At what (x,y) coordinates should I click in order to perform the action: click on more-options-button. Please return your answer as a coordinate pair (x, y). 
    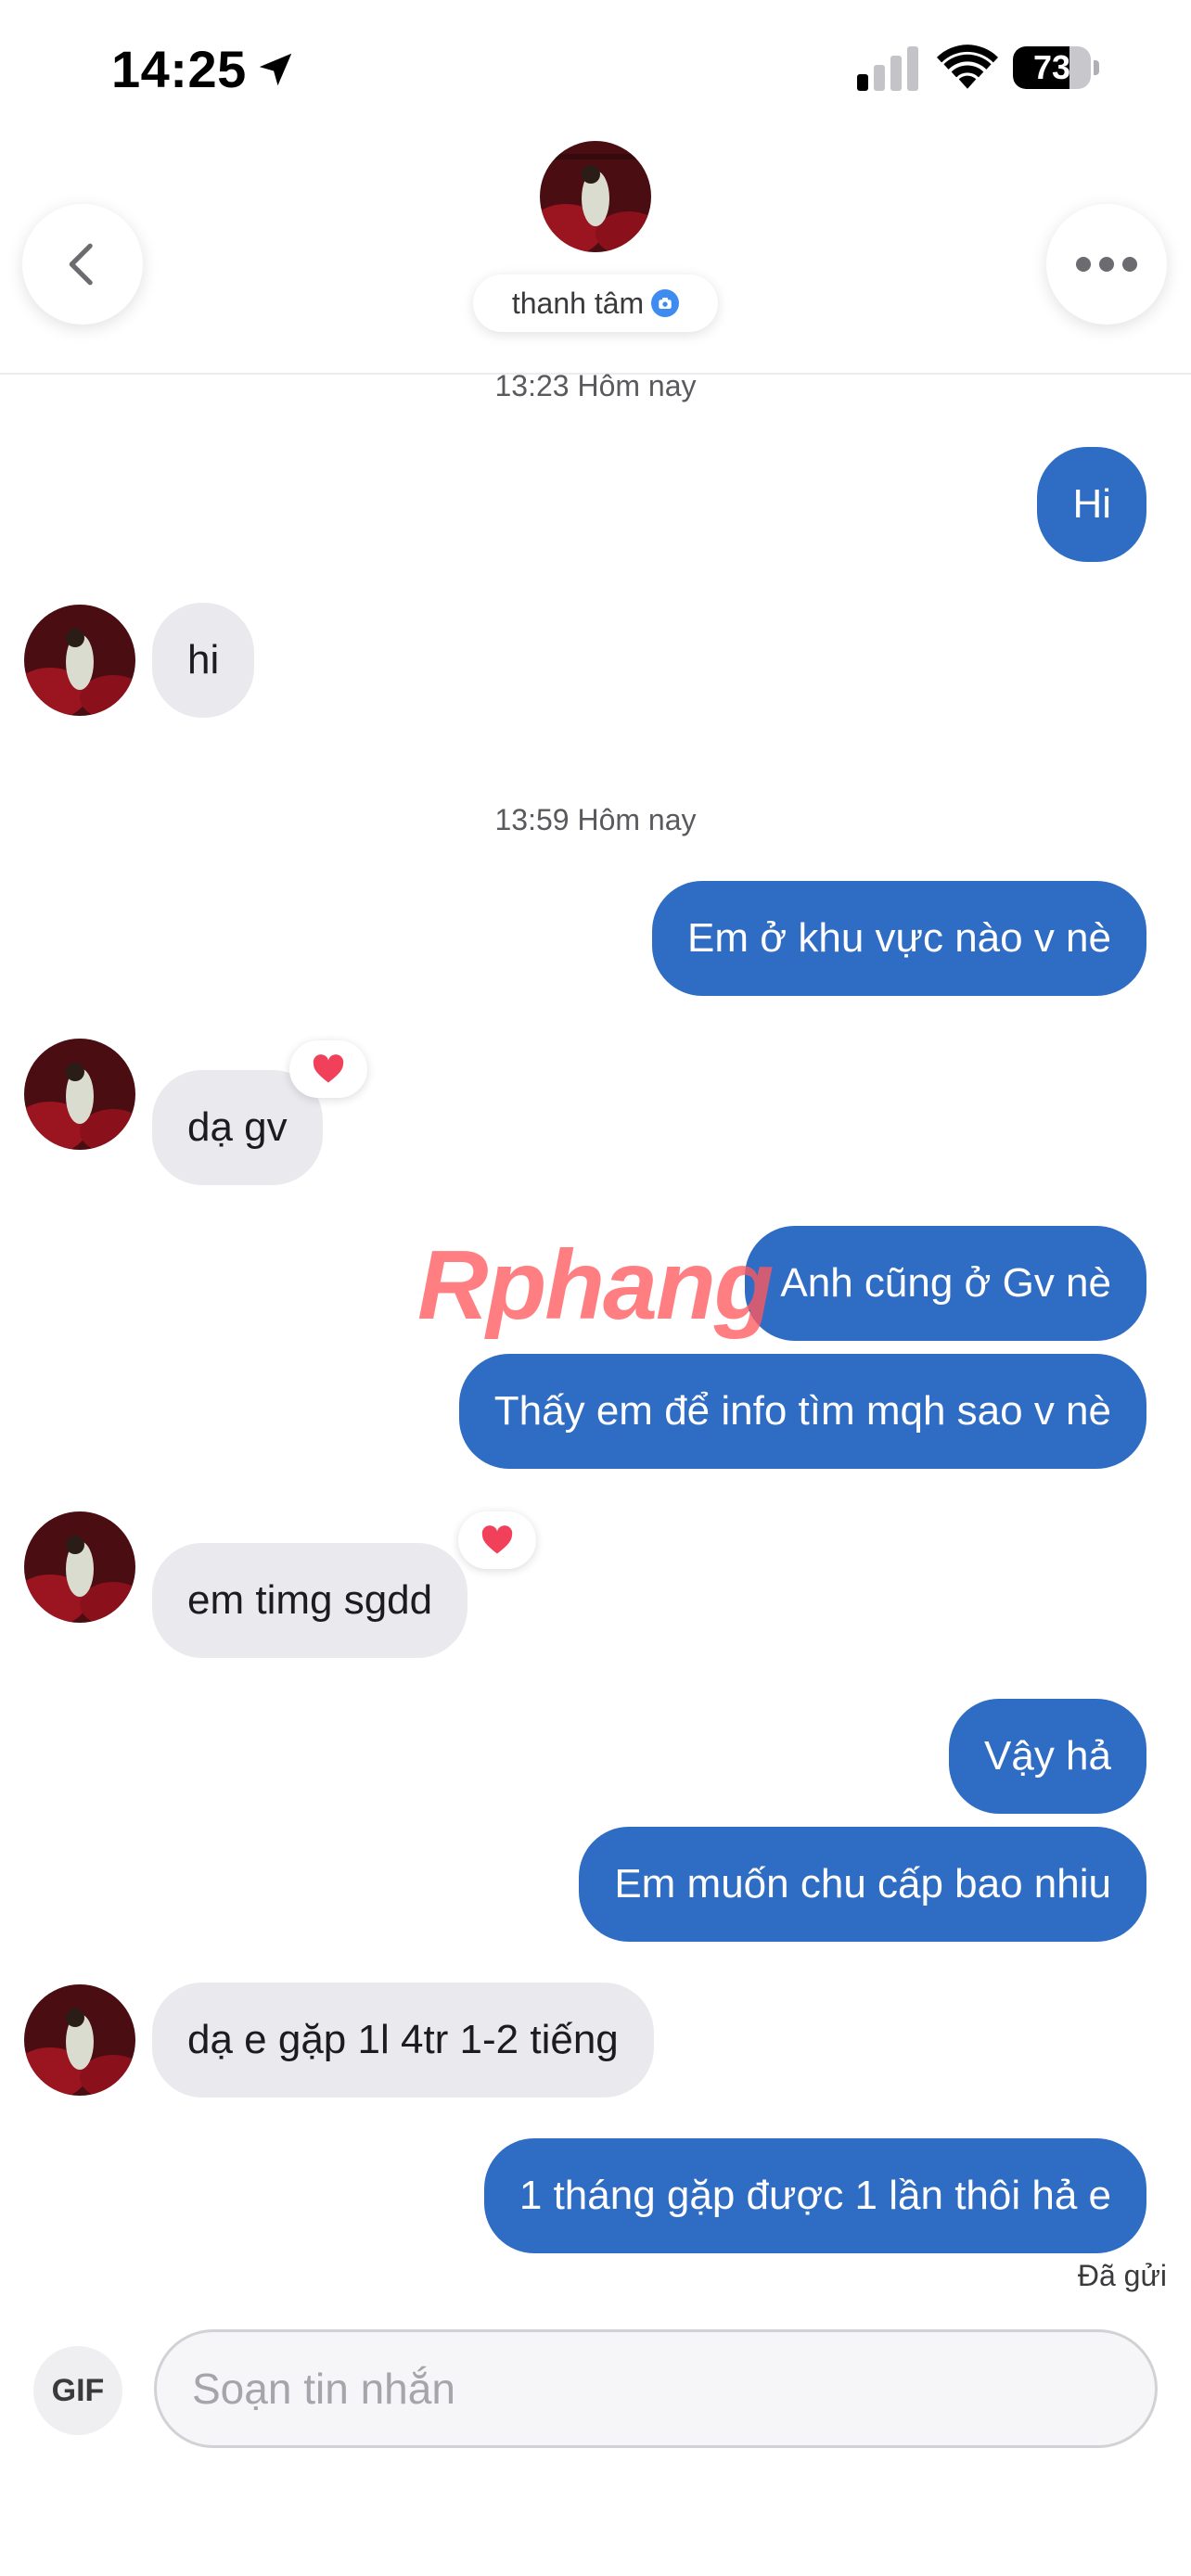
    Looking at the image, I should click on (1106, 264).